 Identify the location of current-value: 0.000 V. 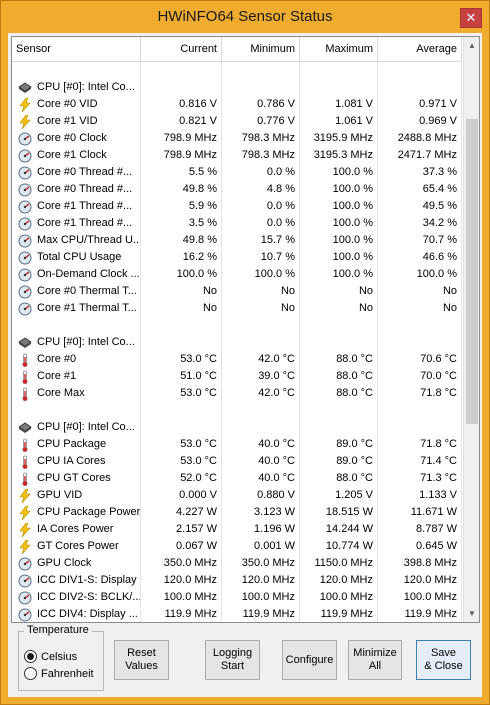
(181, 495).